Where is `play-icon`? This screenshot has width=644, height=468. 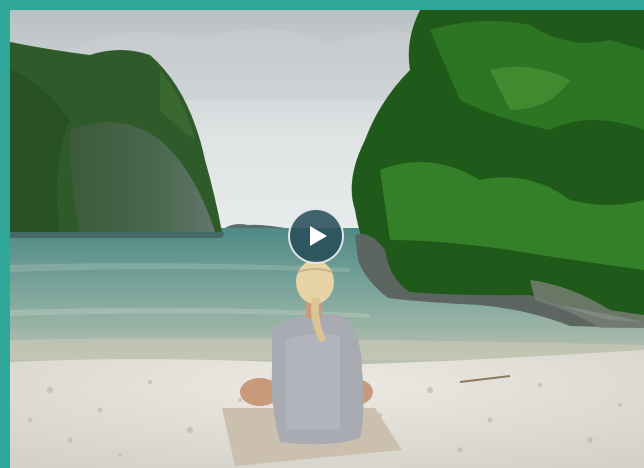
play-icon is located at coordinates (318, 236).